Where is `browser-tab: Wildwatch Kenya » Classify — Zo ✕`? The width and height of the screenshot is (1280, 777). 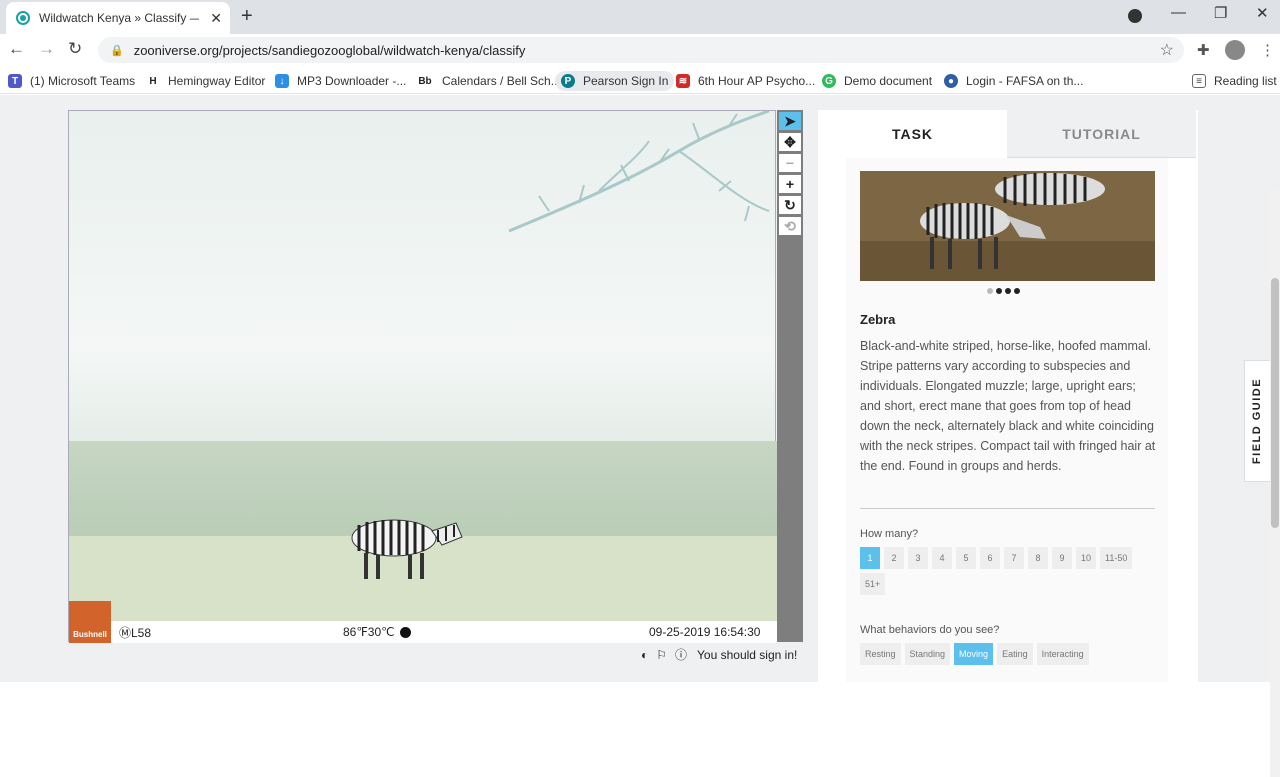
browser-tab: Wildwatch Kenya » Classify — Zo ✕ is located at coordinates (118, 18).